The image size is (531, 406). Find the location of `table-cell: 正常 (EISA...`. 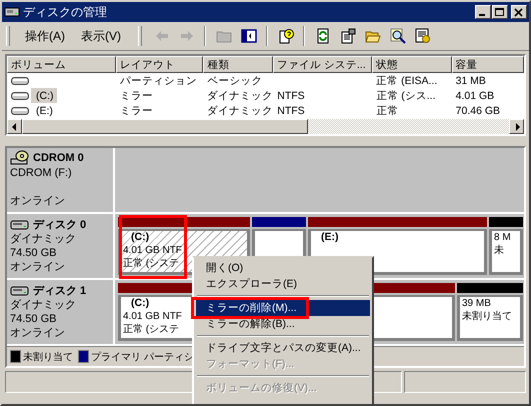

table-cell: 正常 (EISA... is located at coordinates (407, 81).